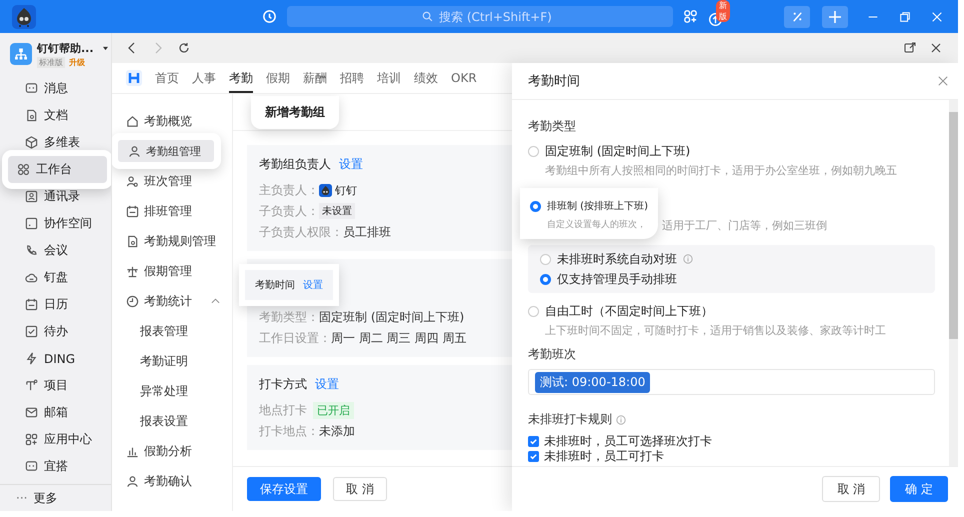  What do you see at coordinates (629, 311) in the screenshot?
I see `option-label: 自由工时（不固定时间上下班）` at bounding box center [629, 311].